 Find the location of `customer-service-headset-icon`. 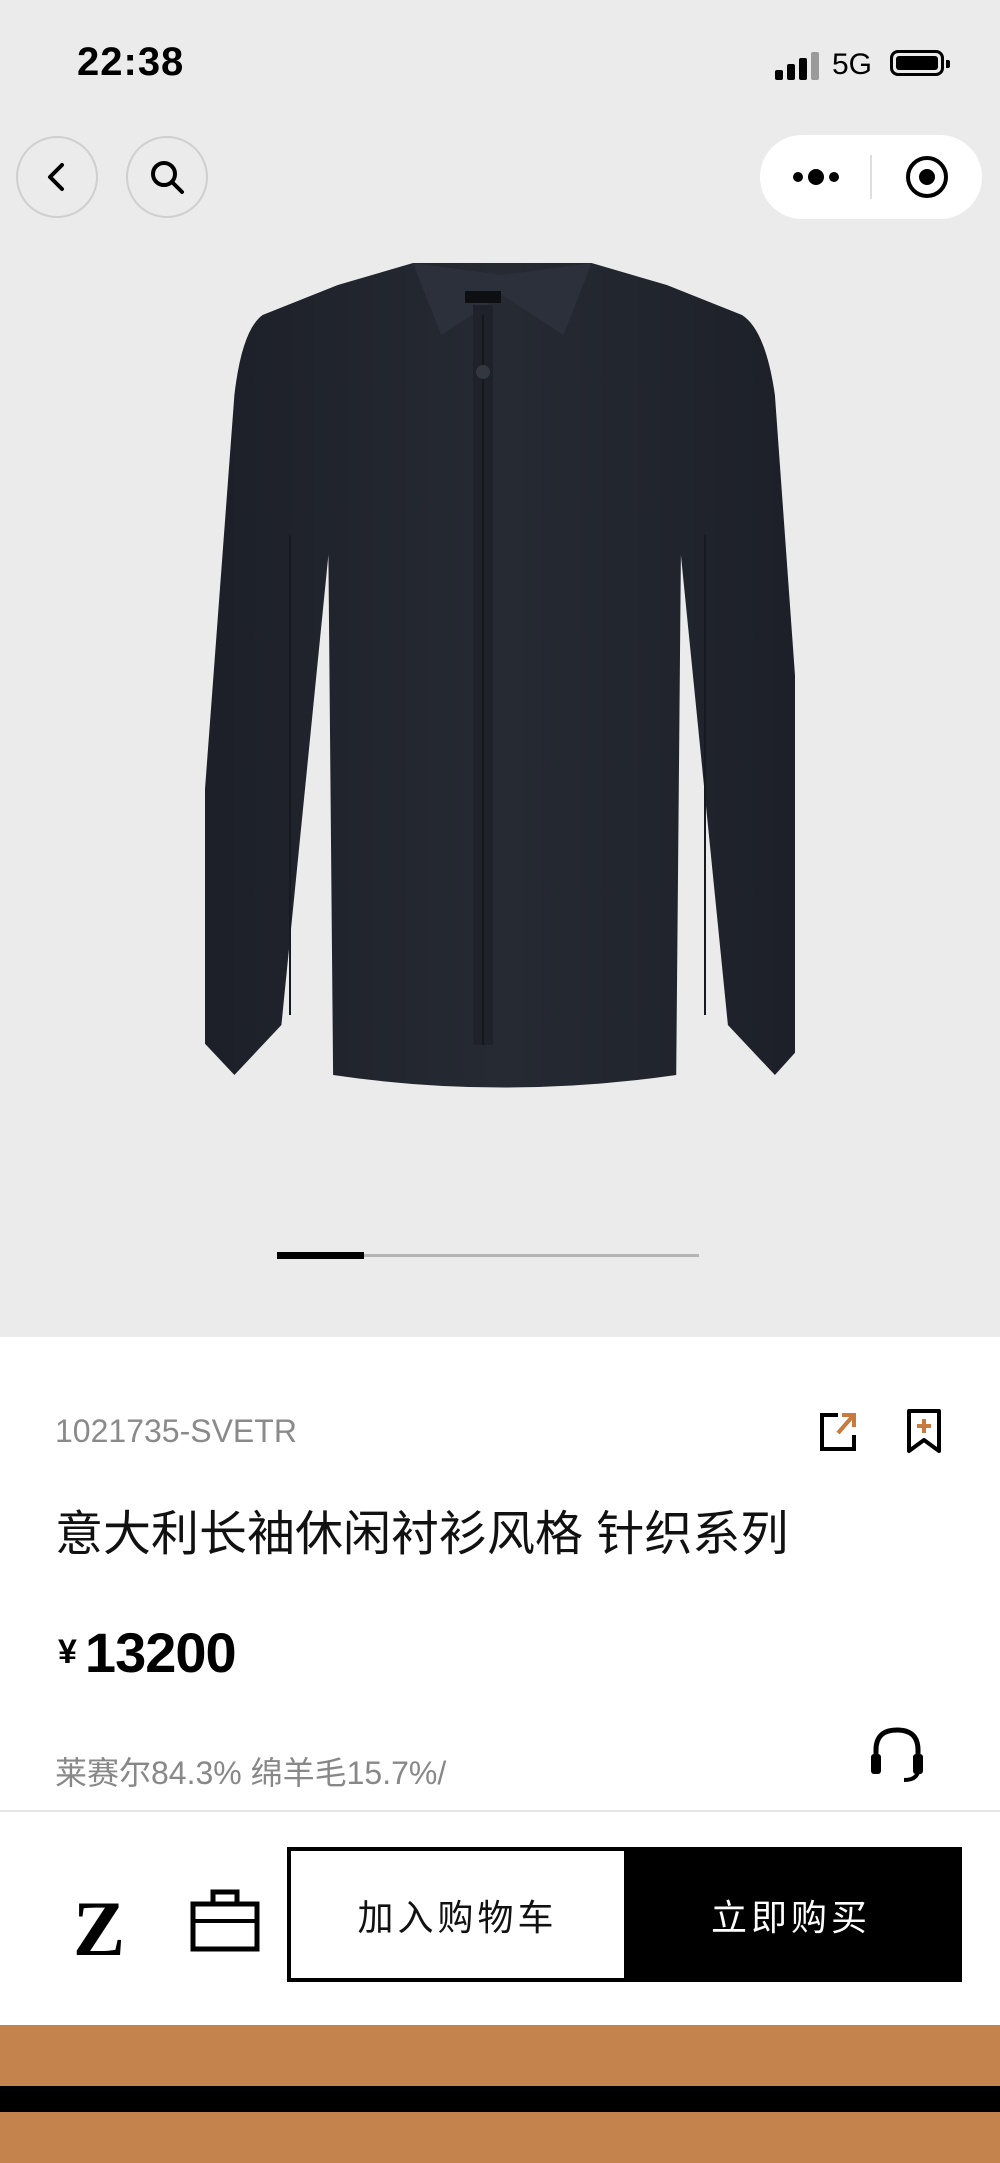

customer-service-headset-icon is located at coordinates (897, 1753).